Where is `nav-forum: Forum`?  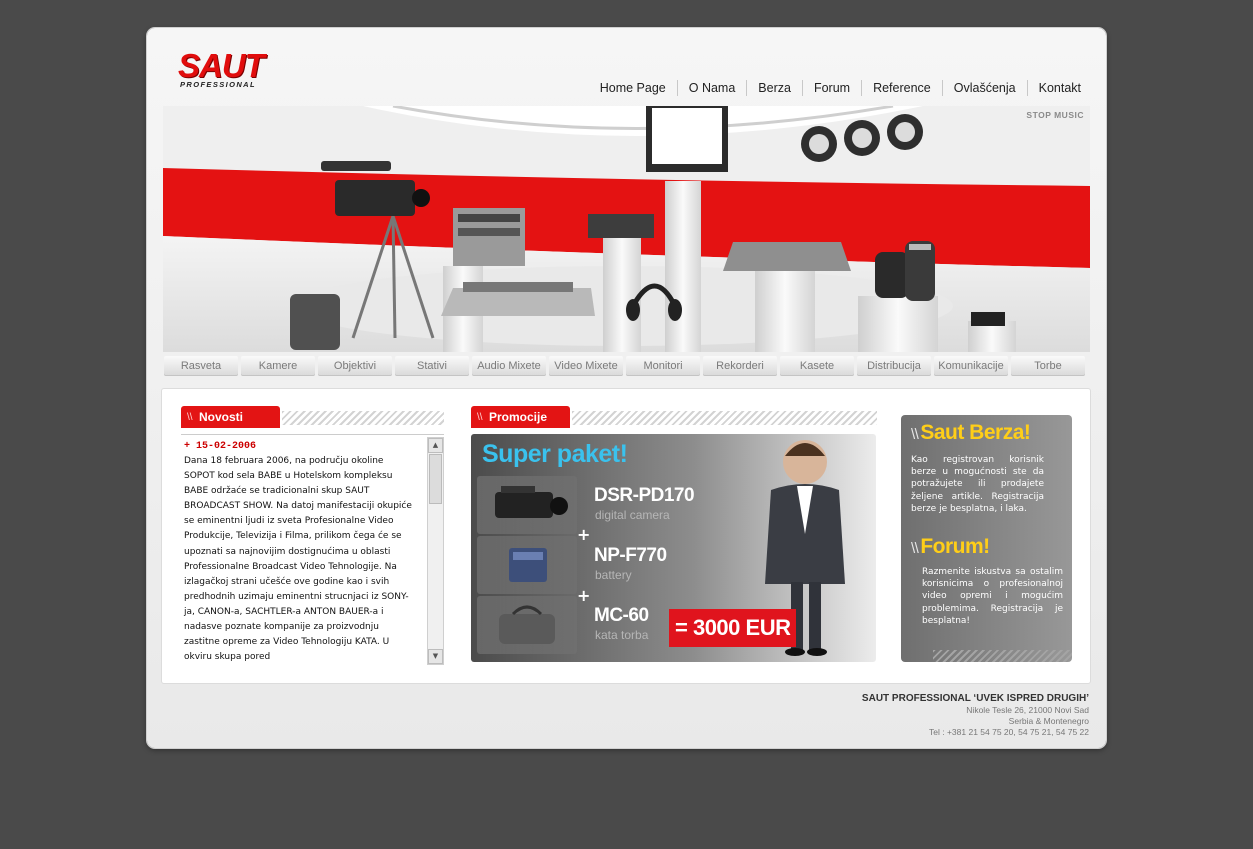 nav-forum: Forum is located at coordinates (831, 88).